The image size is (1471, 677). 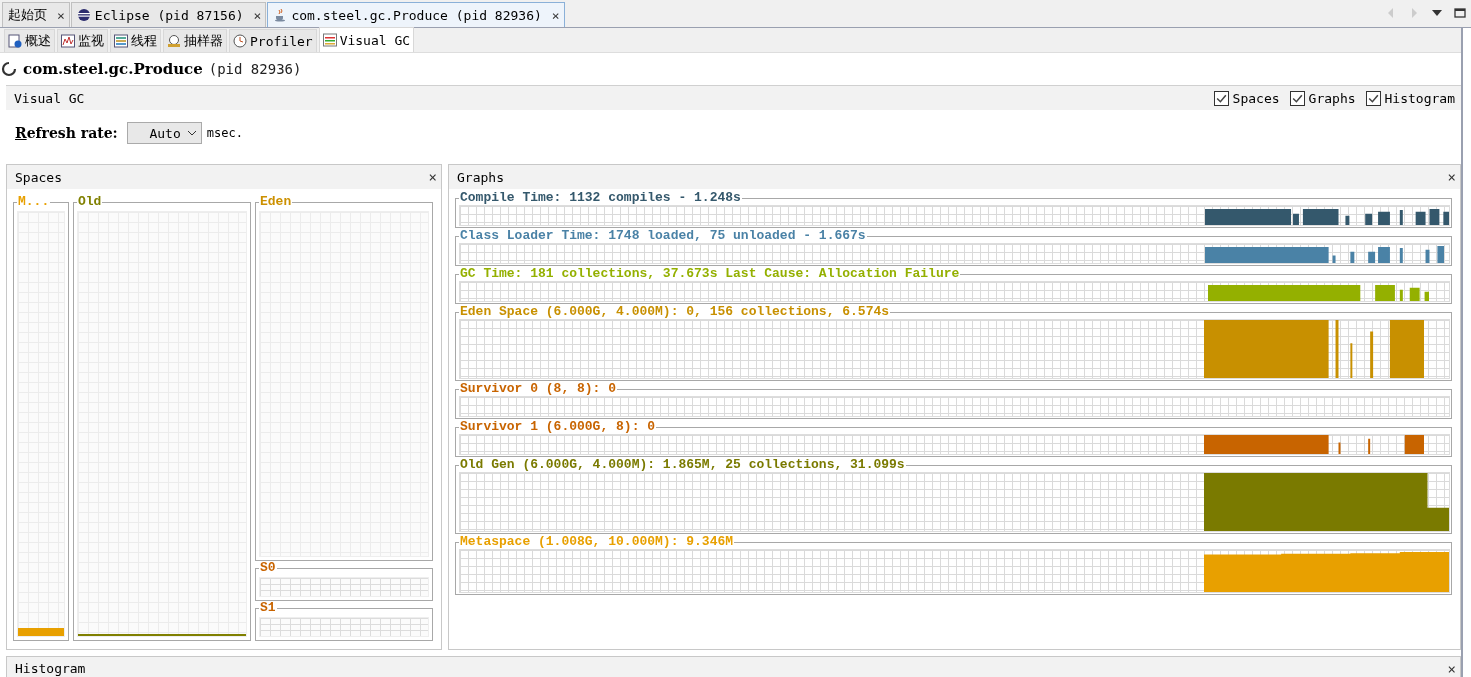 What do you see at coordinates (90, 202) in the screenshot?
I see `space-label: Old` at bounding box center [90, 202].